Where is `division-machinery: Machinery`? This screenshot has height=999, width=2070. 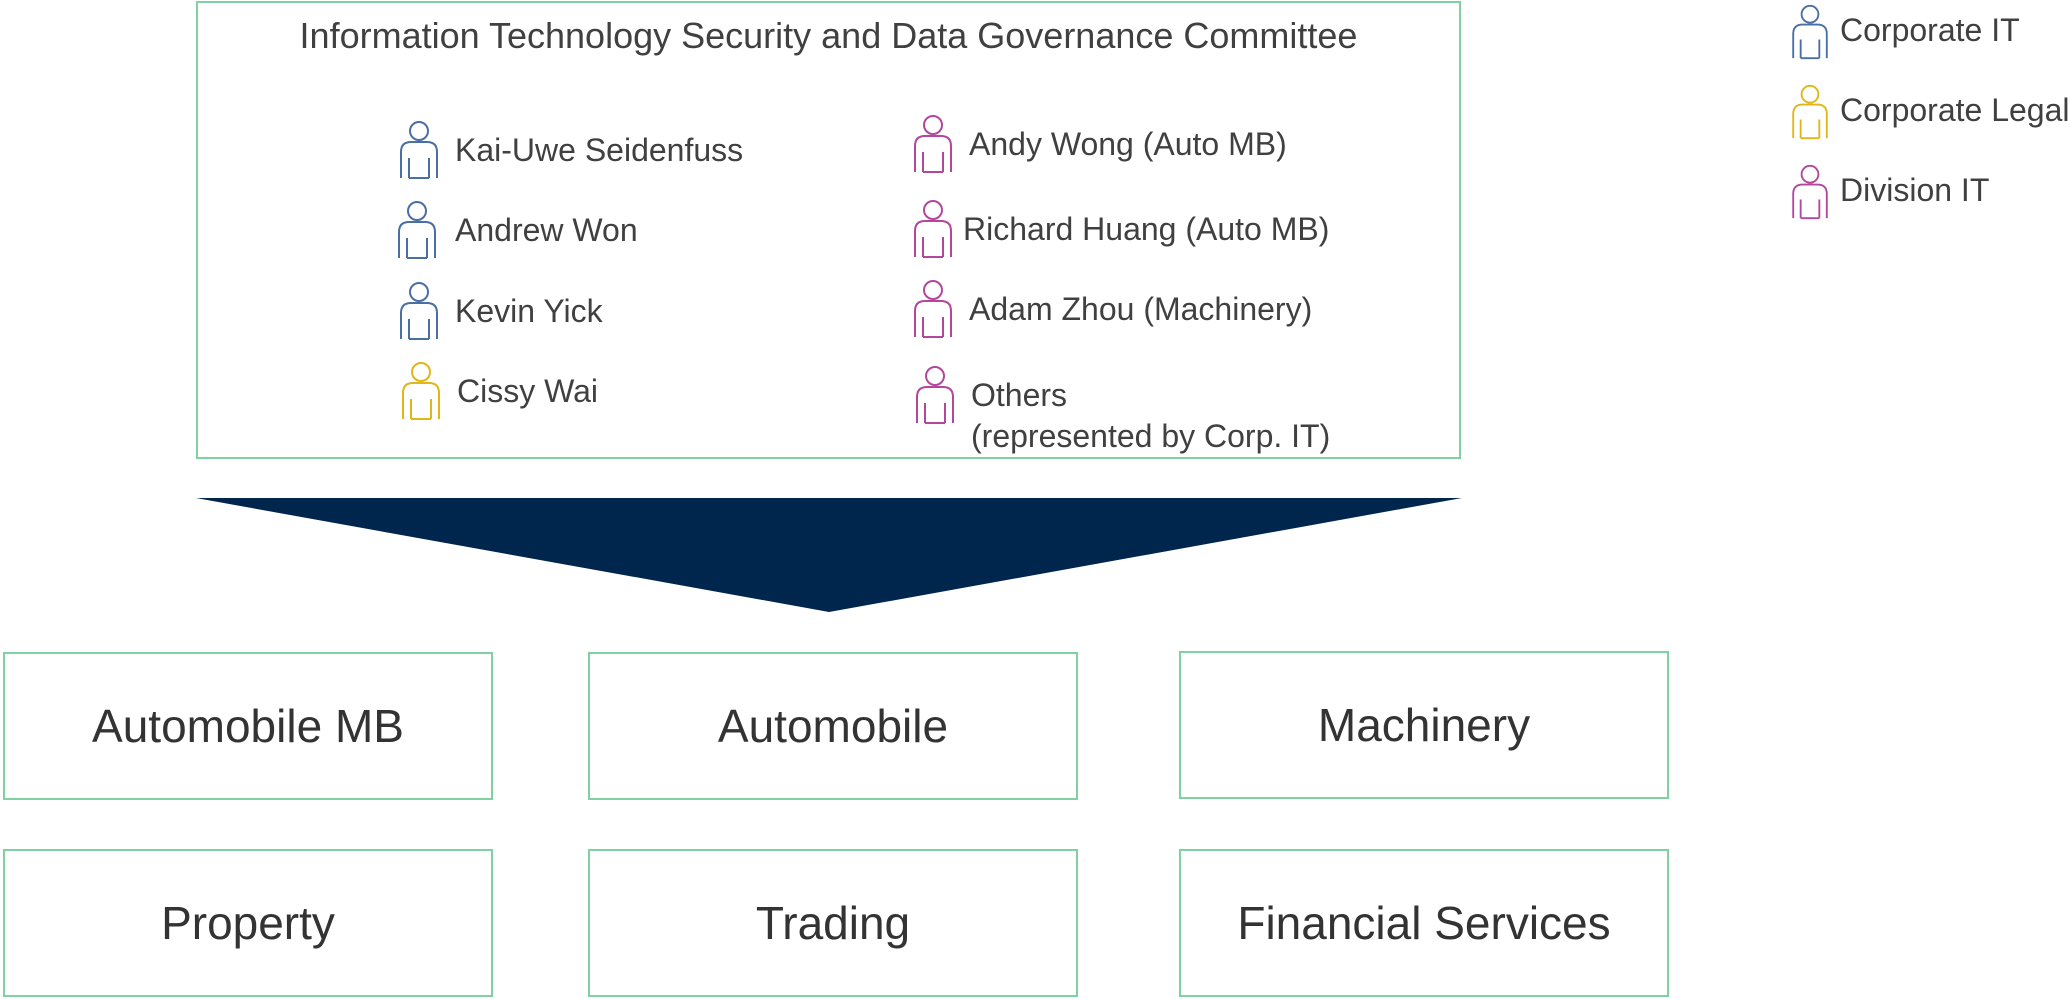 division-machinery: Machinery is located at coordinates (1424, 725).